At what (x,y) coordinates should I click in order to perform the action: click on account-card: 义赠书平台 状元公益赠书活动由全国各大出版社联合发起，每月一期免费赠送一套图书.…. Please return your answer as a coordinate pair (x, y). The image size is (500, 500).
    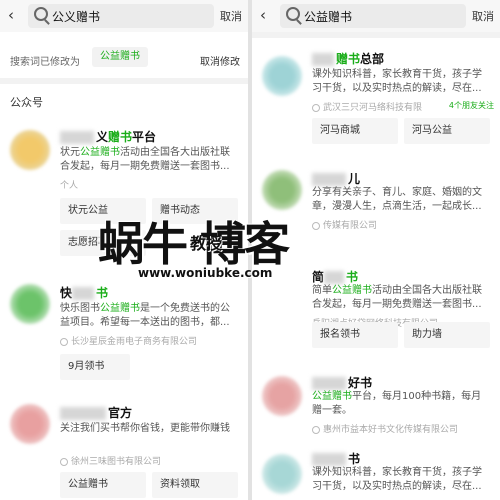
    Looking at the image, I should click on (124, 193).